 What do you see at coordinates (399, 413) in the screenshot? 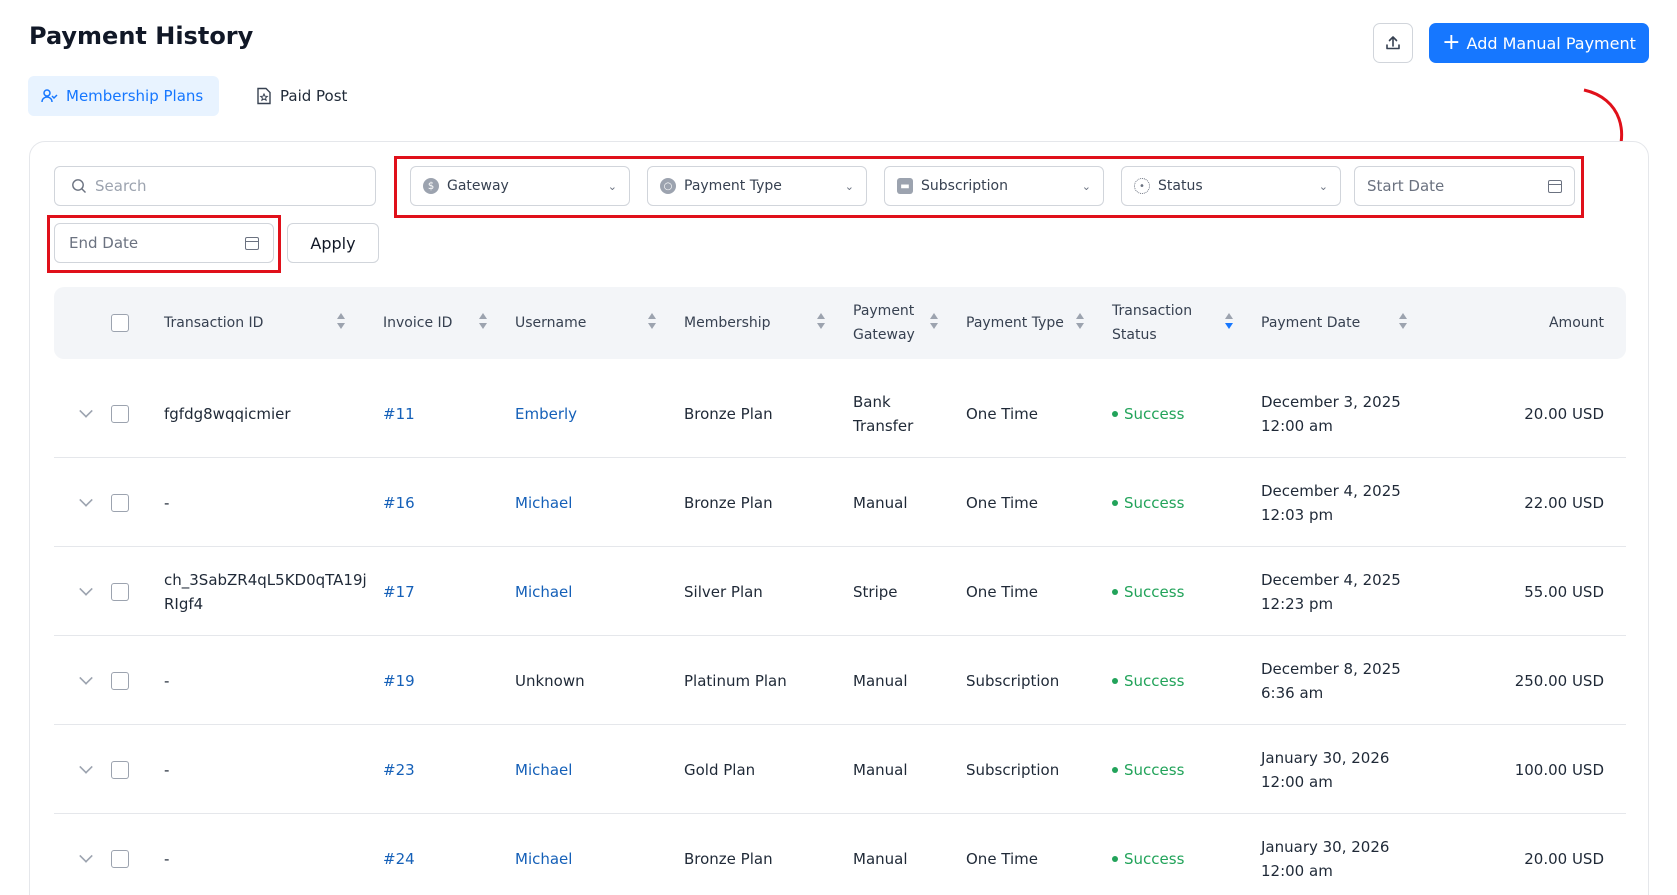
I see `cell-invoice-link: #11` at bounding box center [399, 413].